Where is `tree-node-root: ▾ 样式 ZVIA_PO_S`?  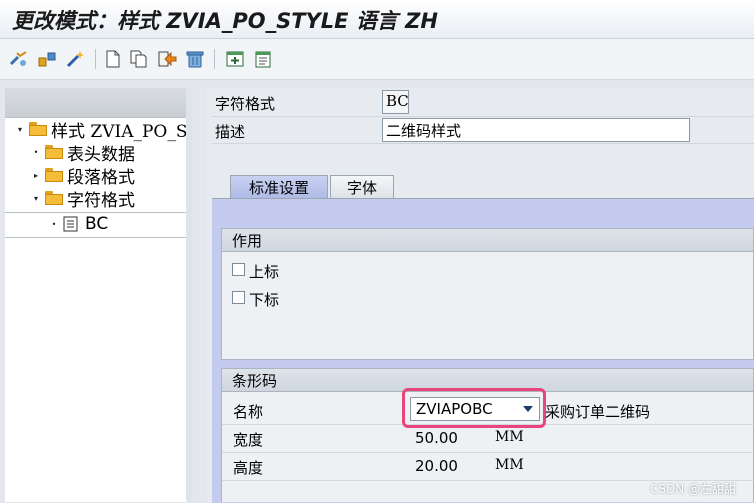
tree-node-root: ▾ 样式 ZVIA_PO_S is located at coordinates (101, 130).